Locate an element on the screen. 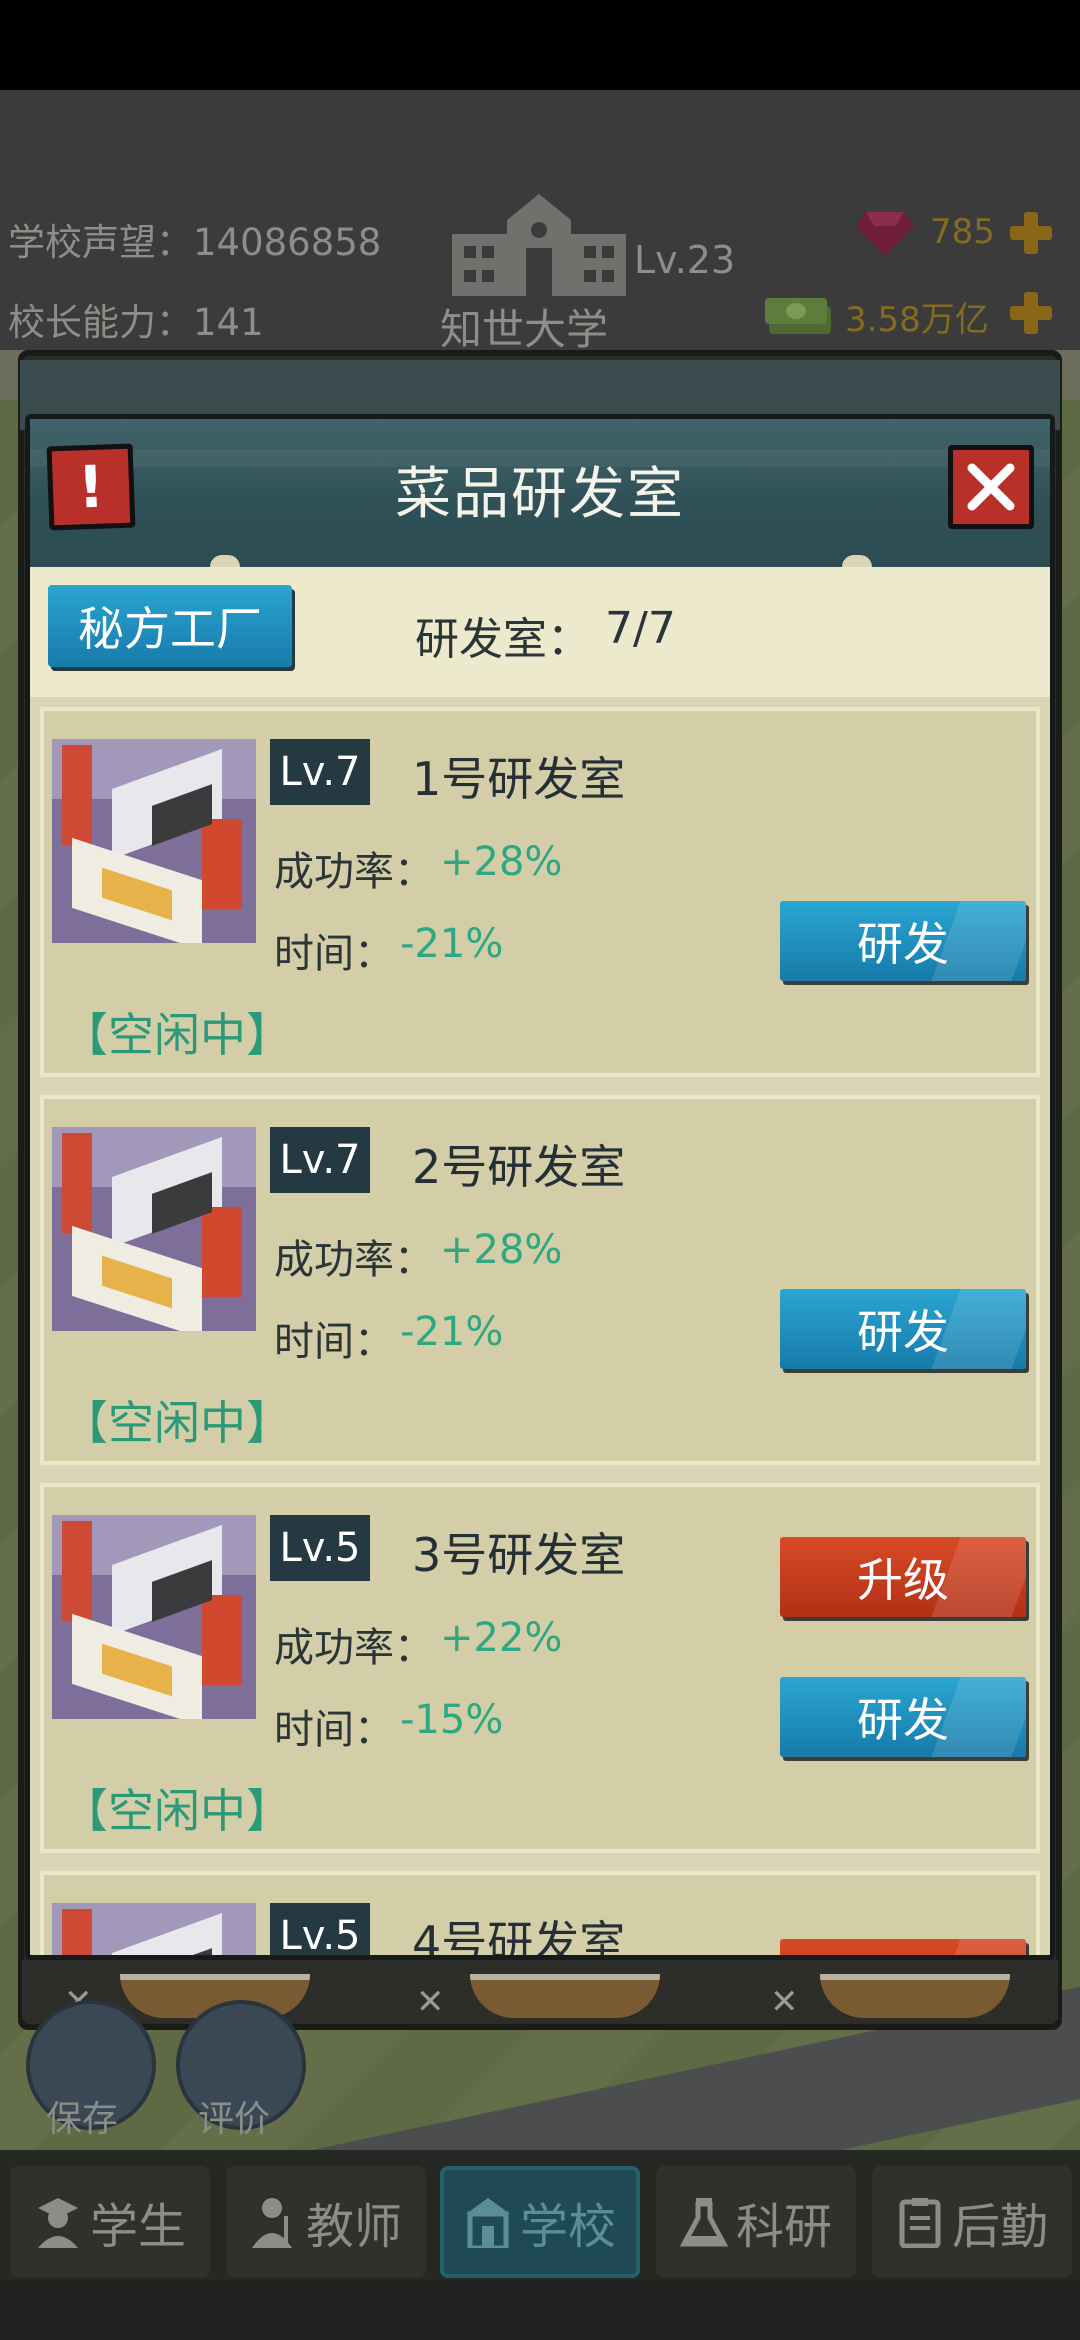  nav-logistics: 后勤 is located at coordinates (972, 2222).